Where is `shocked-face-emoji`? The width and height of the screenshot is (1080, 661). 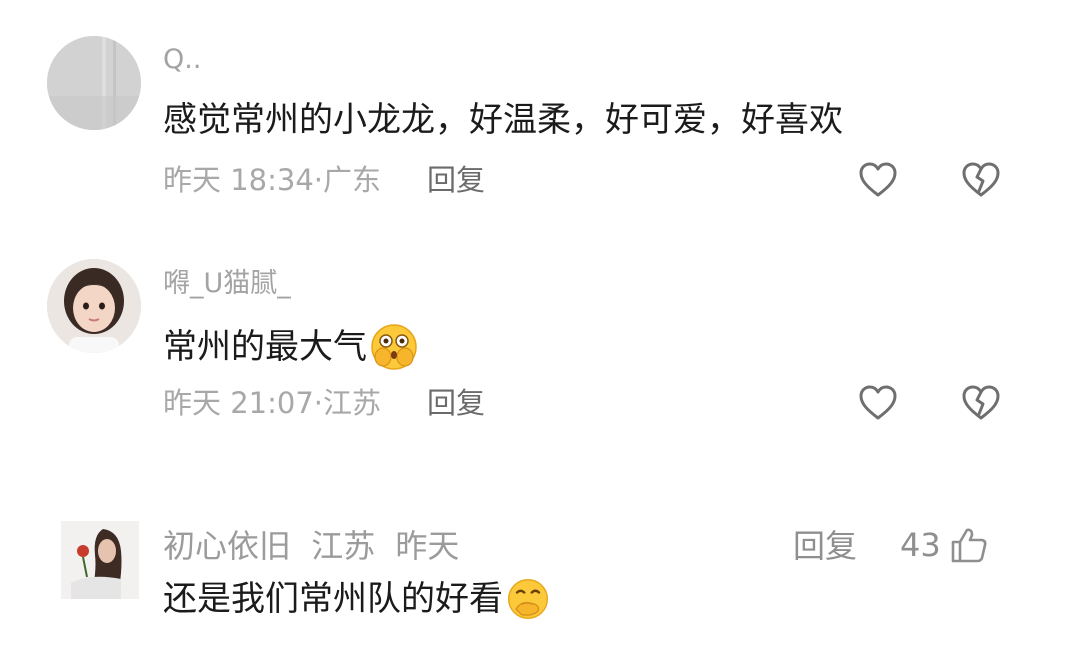
shocked-face-emoji is located at coordinates (394, 347).